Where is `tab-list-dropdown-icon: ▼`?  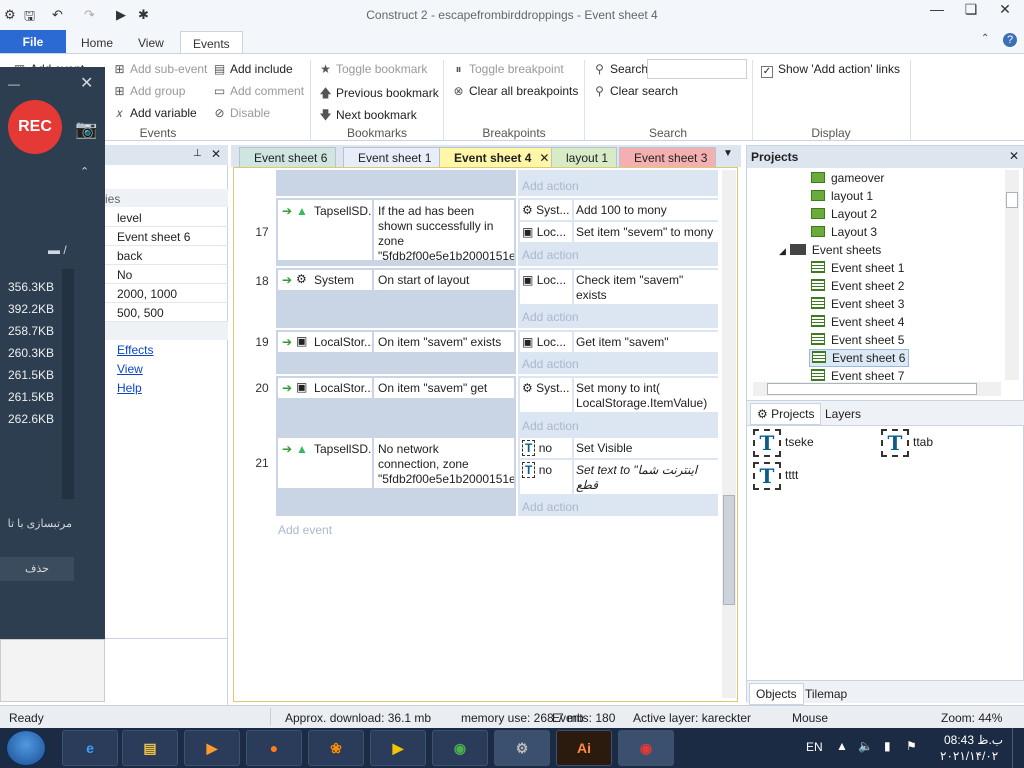
tab-list-dropdown-icon: ▼ is located at coordinates (728, 153).